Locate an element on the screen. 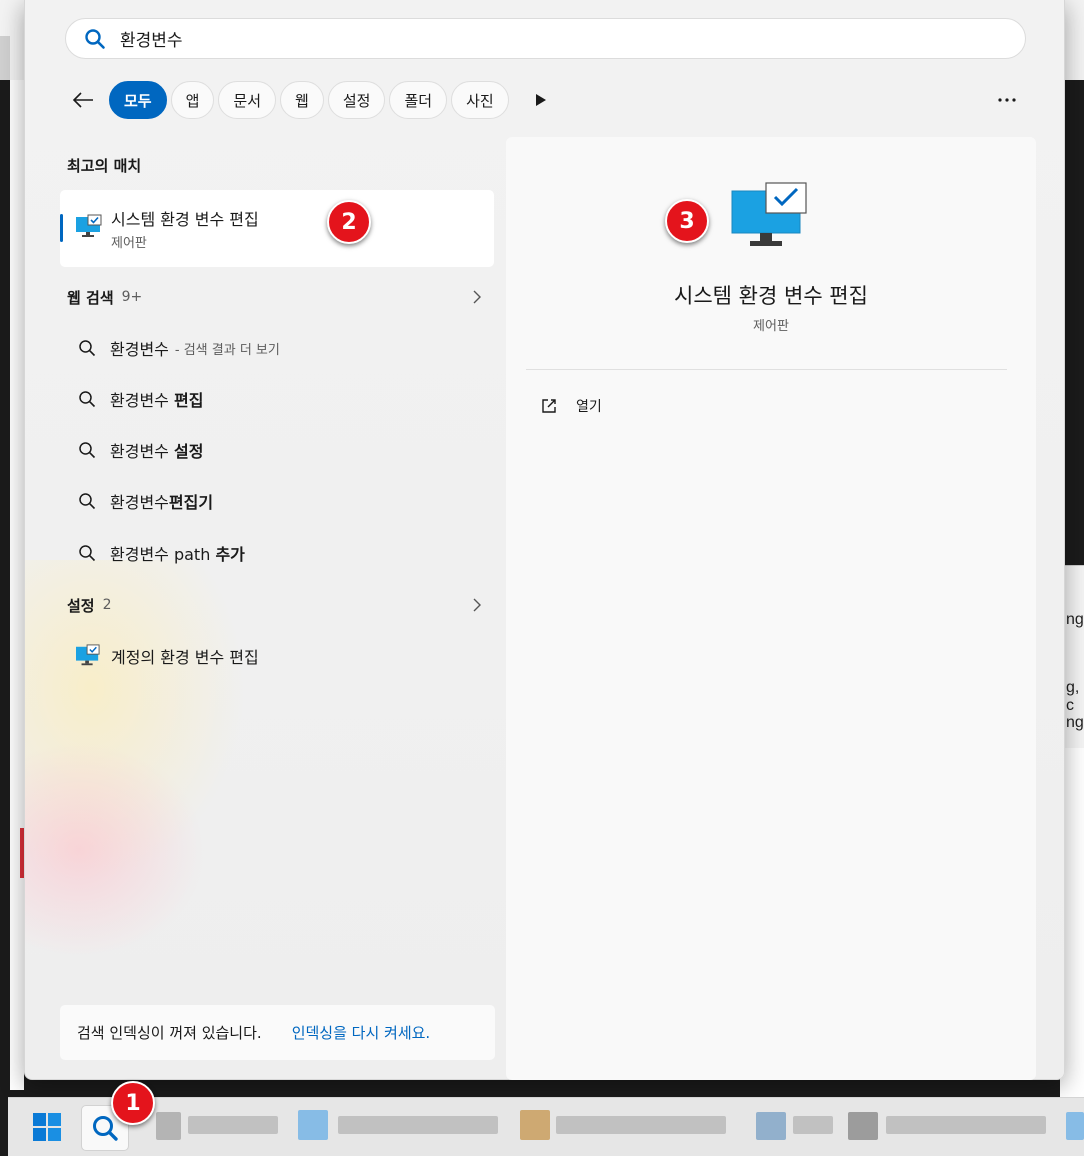  open-button: 열기 is located at coordinates (766, 406).